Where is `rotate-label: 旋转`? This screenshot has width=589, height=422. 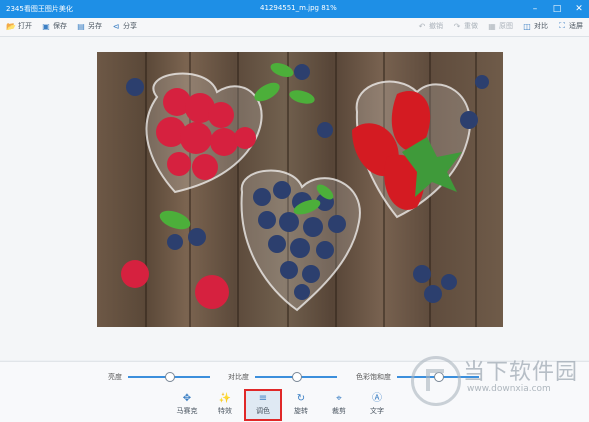 rotate-label: 旋转 is located at coordinates (301, 411).